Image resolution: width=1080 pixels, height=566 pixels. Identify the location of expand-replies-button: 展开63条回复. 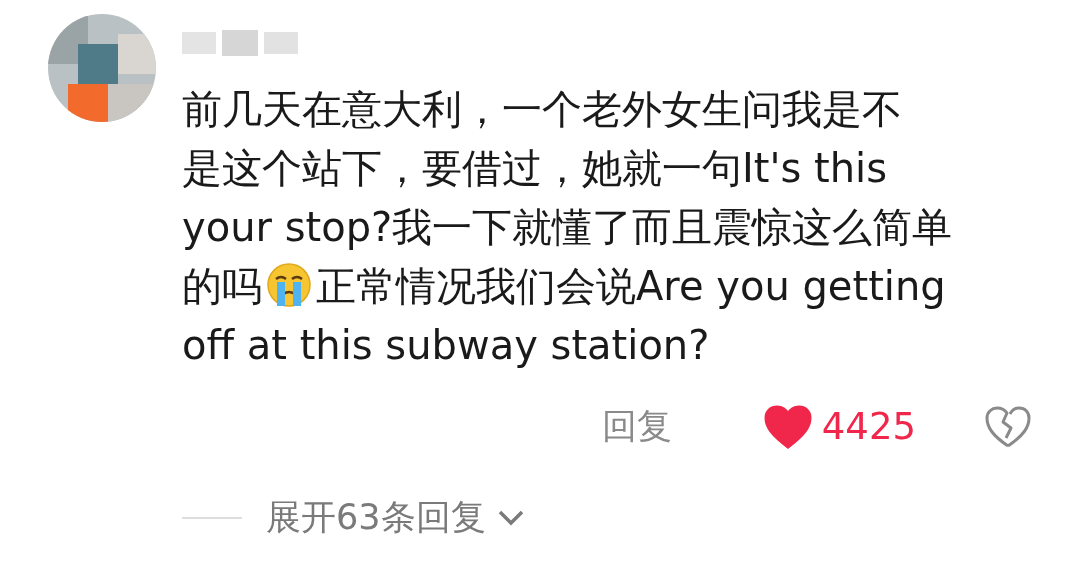
(396, 517).